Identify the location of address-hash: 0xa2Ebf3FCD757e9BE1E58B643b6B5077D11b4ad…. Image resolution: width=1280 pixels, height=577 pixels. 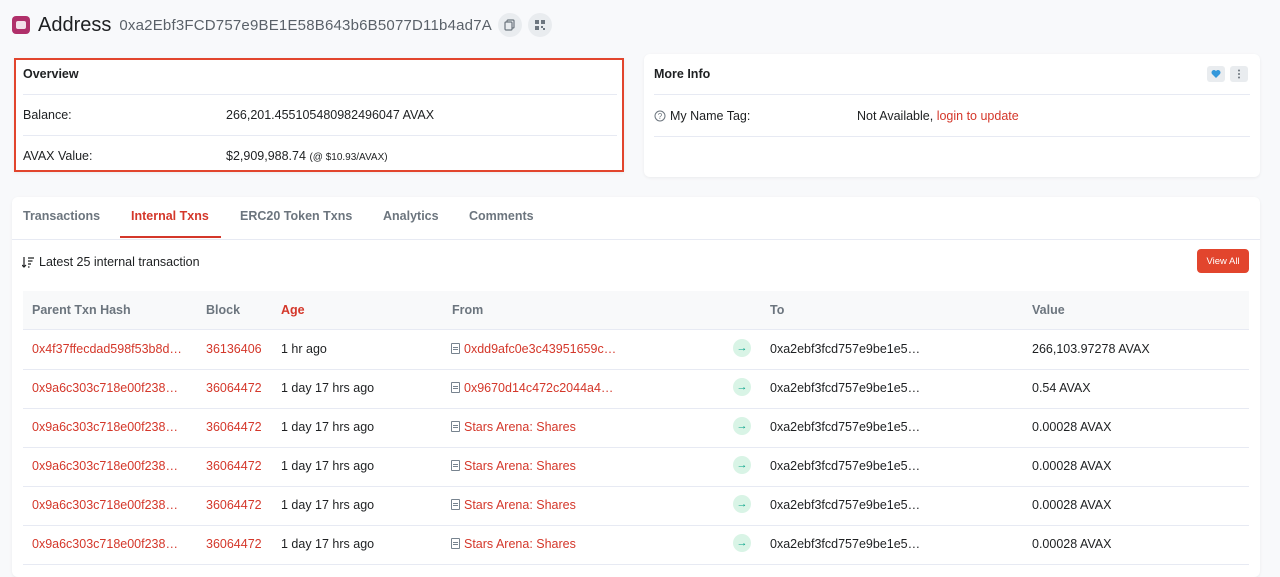
(305, 25).